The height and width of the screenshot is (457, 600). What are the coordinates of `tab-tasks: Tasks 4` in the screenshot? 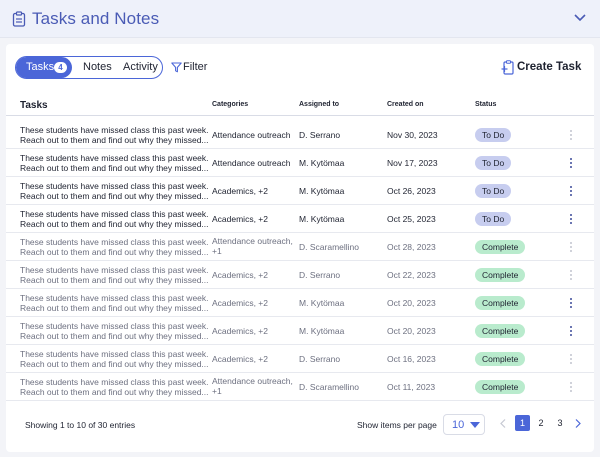 It's located at (44, 67).